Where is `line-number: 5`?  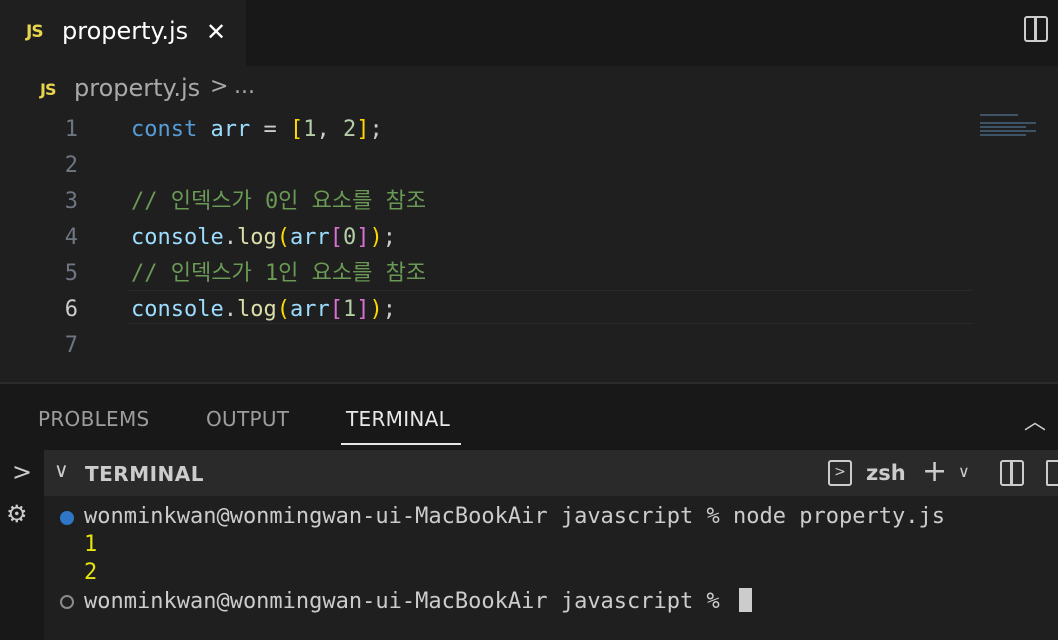
line-number: 5 is located at coordinates (71, 273).